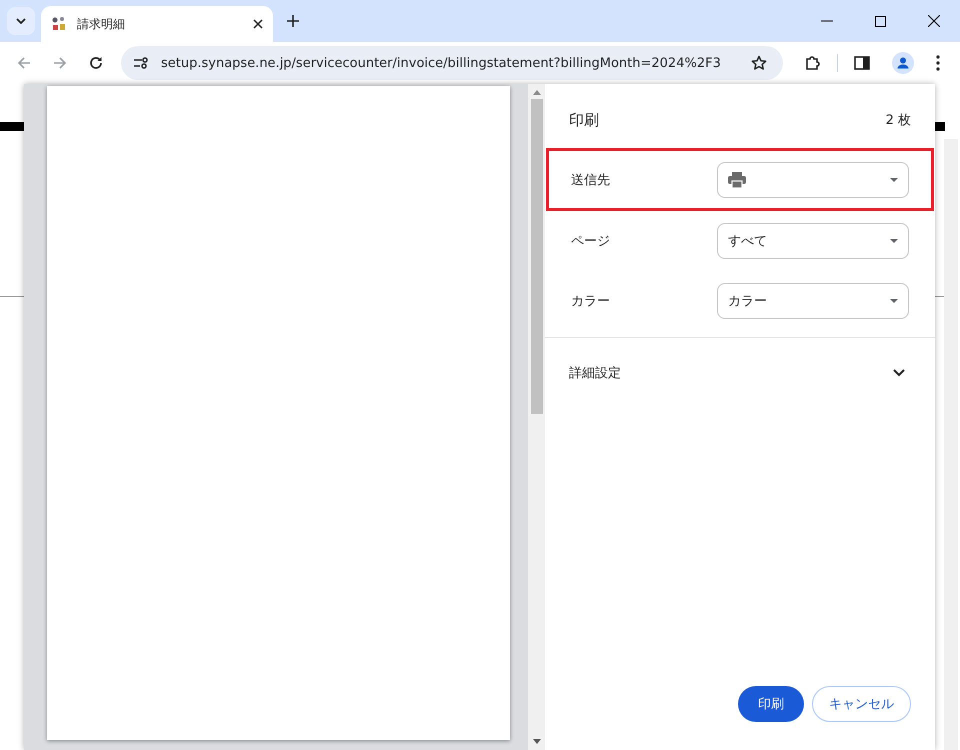 This screenshot has width=960, height=750. I want to click on close-icon, so click(258, 24).